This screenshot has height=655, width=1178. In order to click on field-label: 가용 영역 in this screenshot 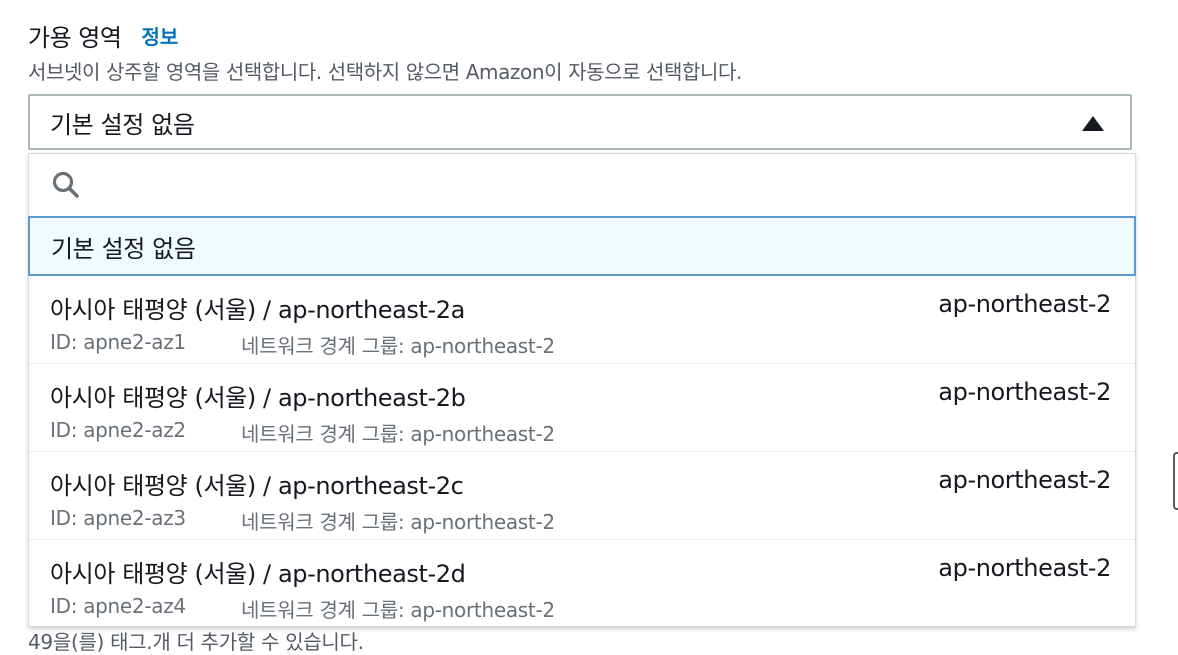, I will do `click(75, 37)`.